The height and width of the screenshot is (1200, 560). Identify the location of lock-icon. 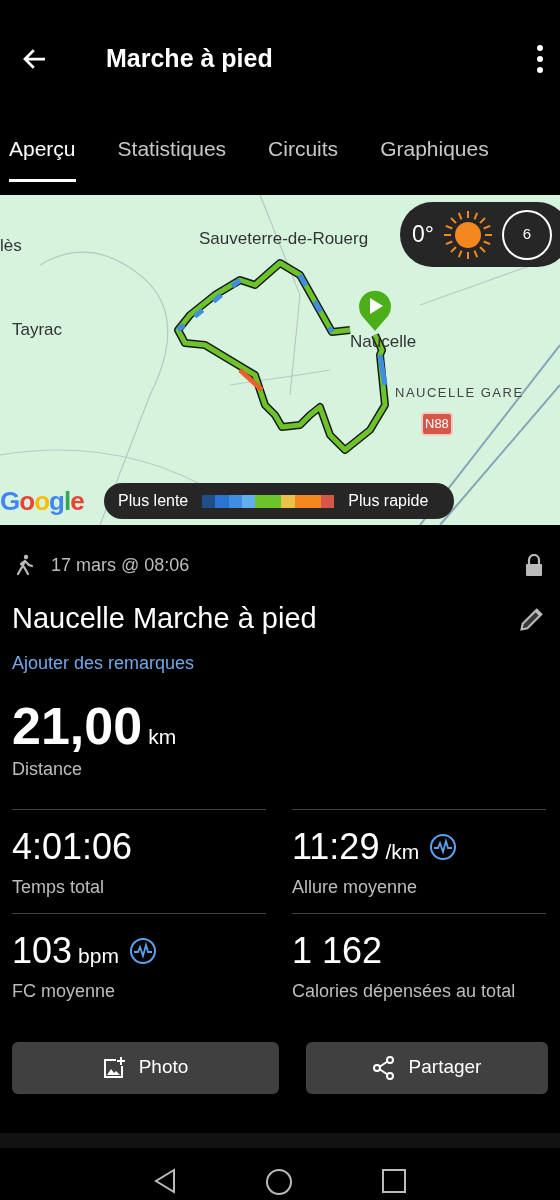
(534, 565).